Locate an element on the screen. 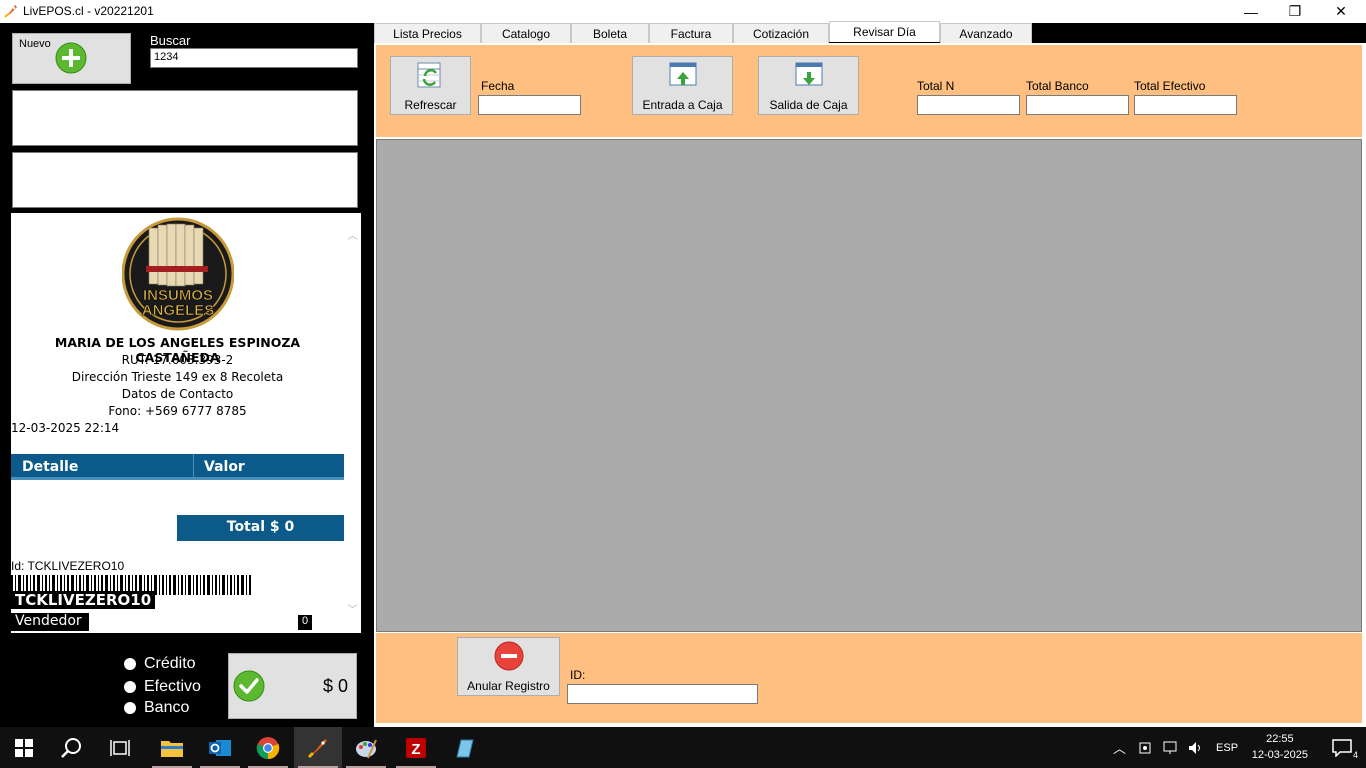  entrada-label: Entrada a Caja is located at coordinates (682, 105).